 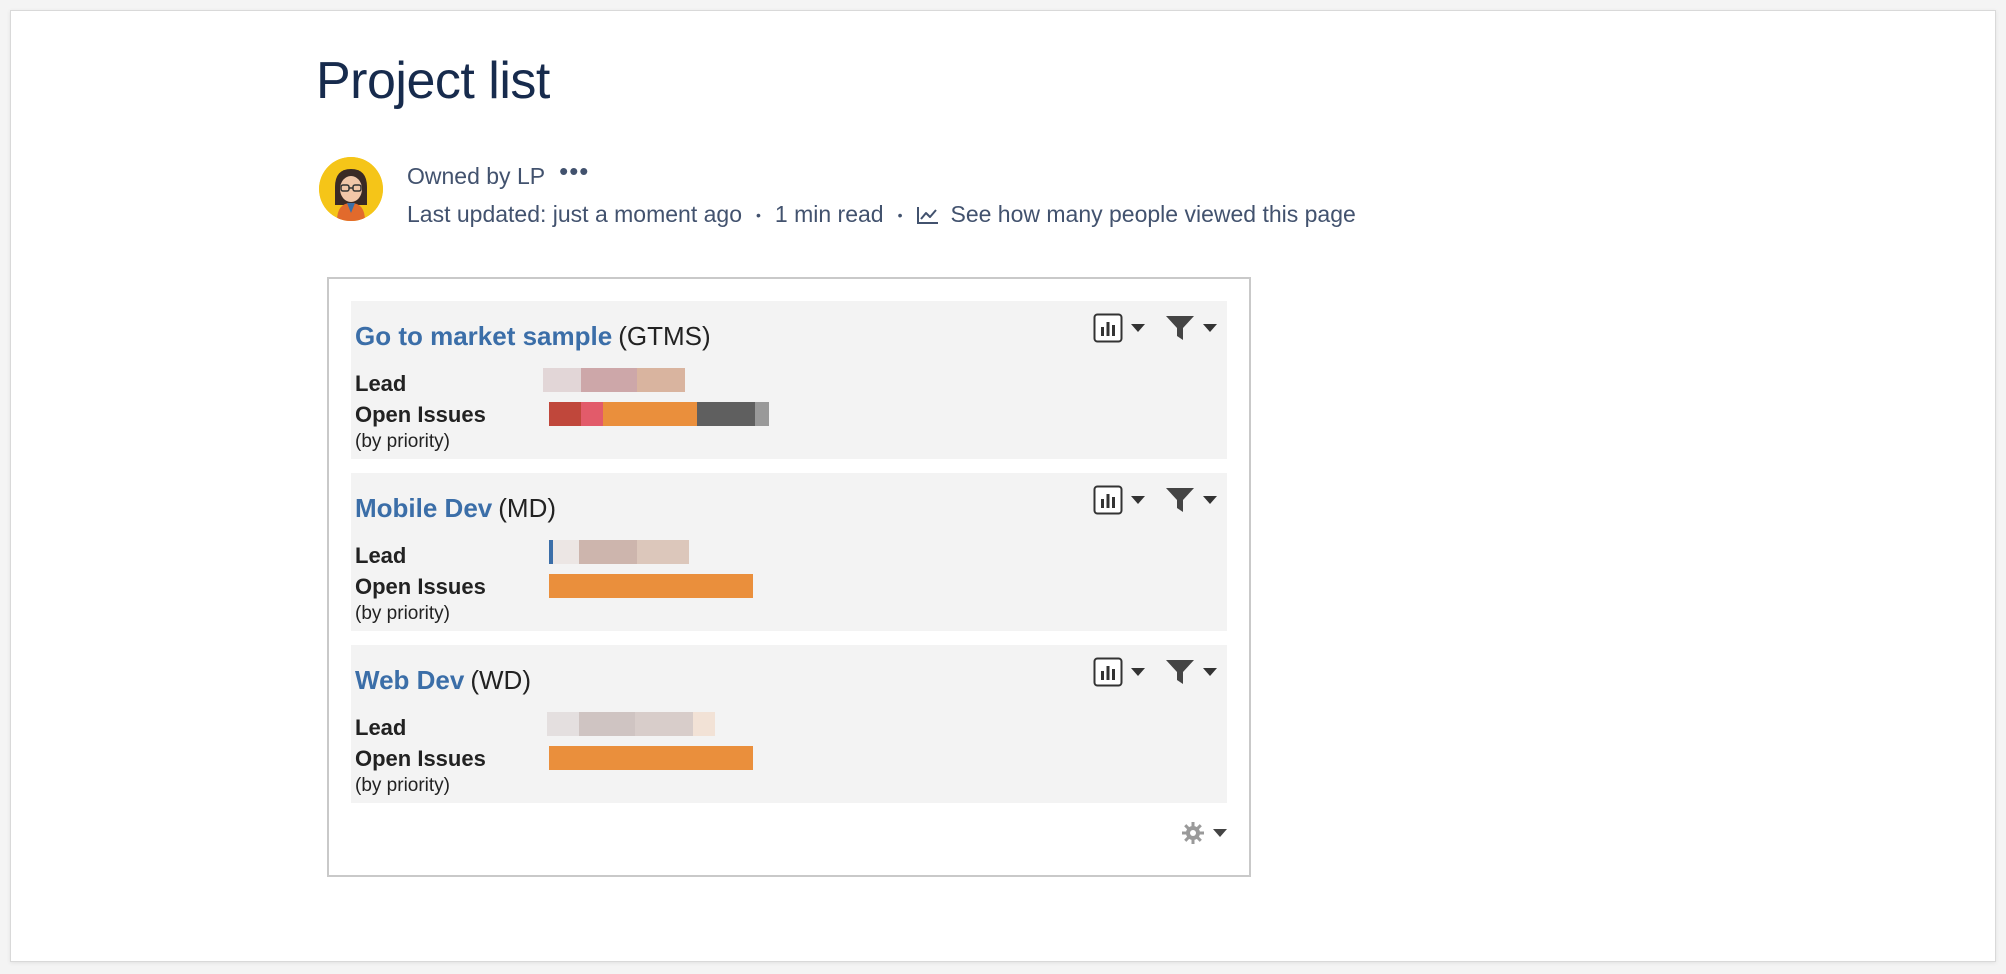 I want to click on project-link: Mobile Dev, so click(x=423, y=508).